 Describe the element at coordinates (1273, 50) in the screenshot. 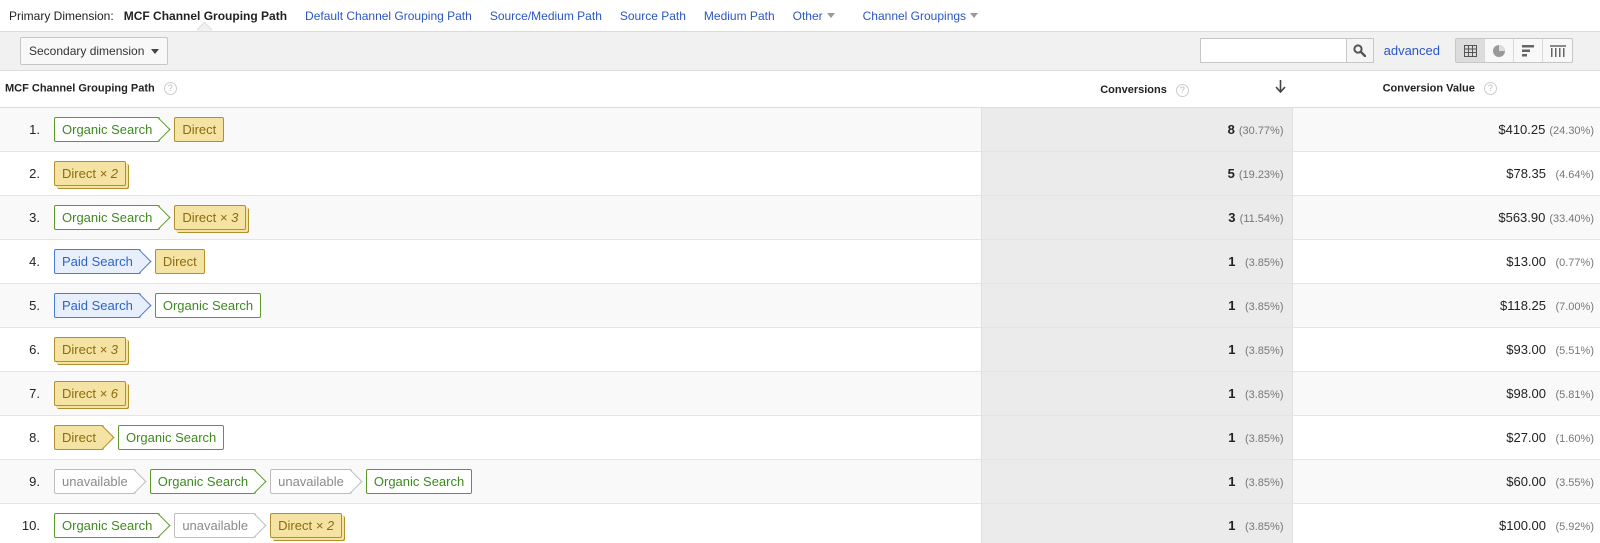

I see `search-input` at that location.